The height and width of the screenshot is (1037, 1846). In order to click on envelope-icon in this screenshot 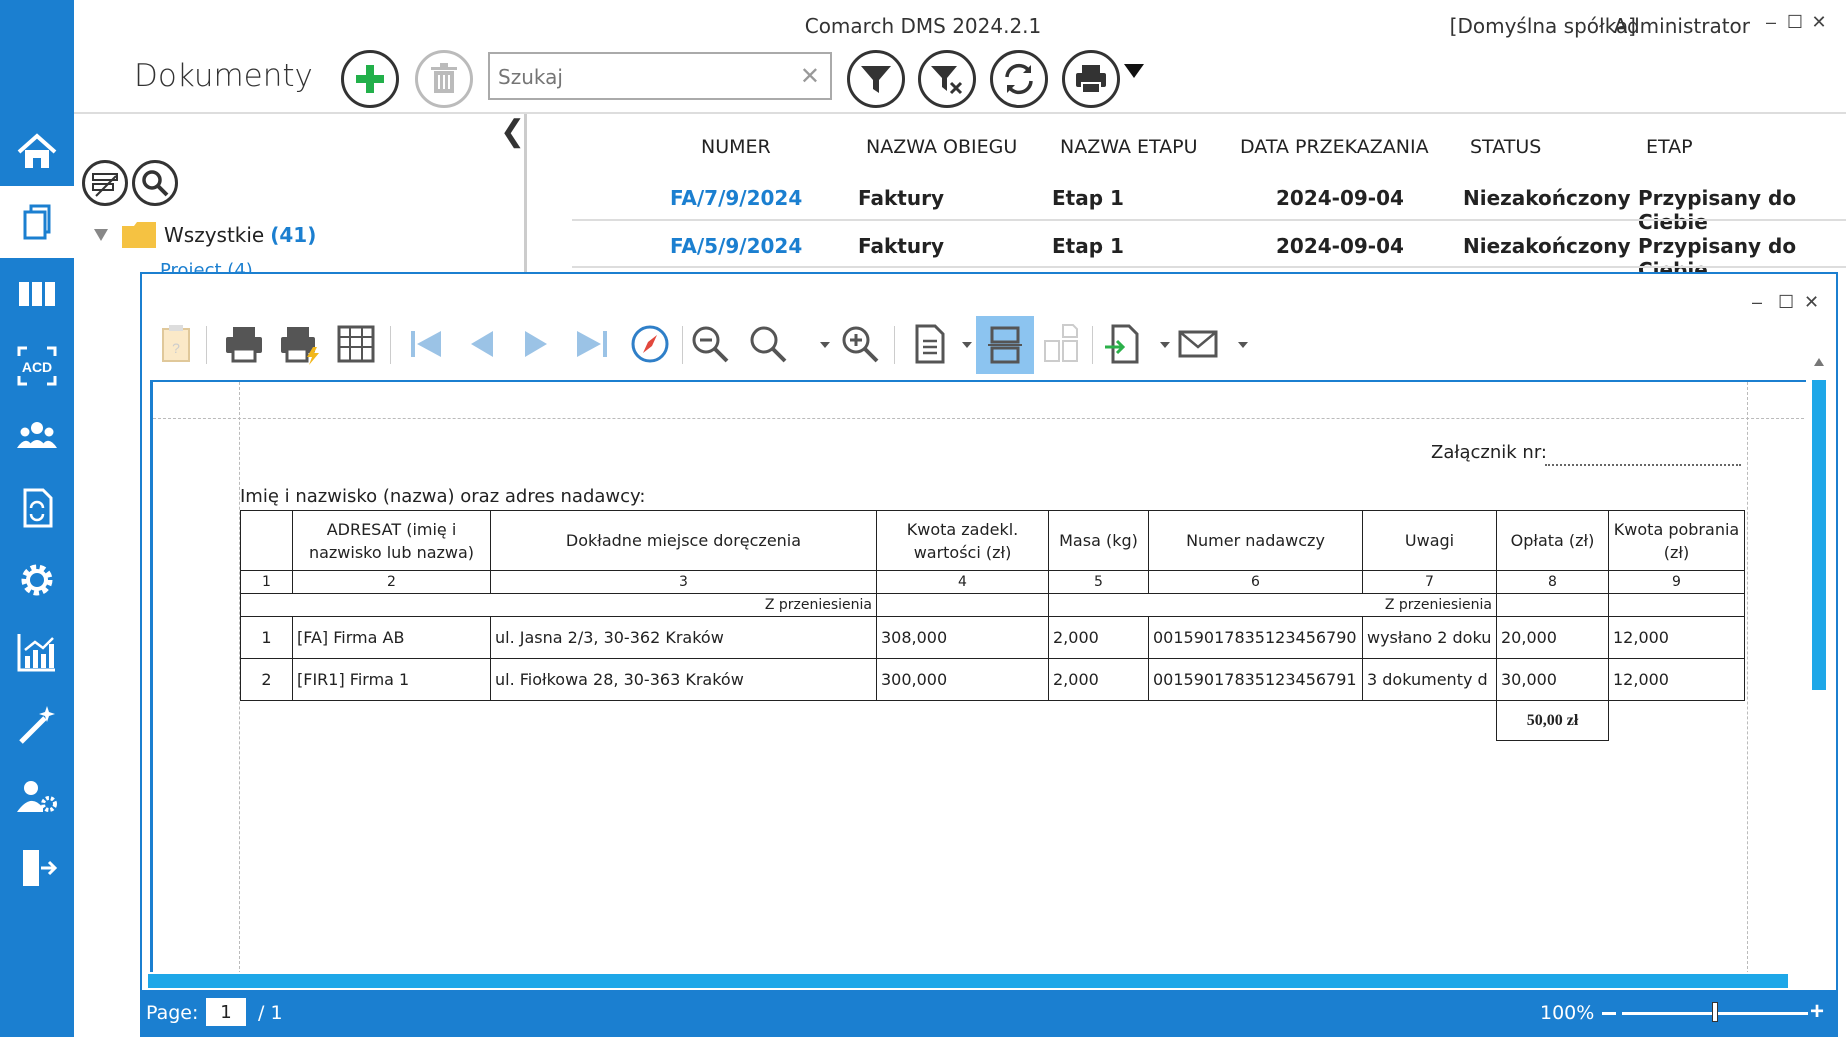, I will do `click(1198, 344)`.